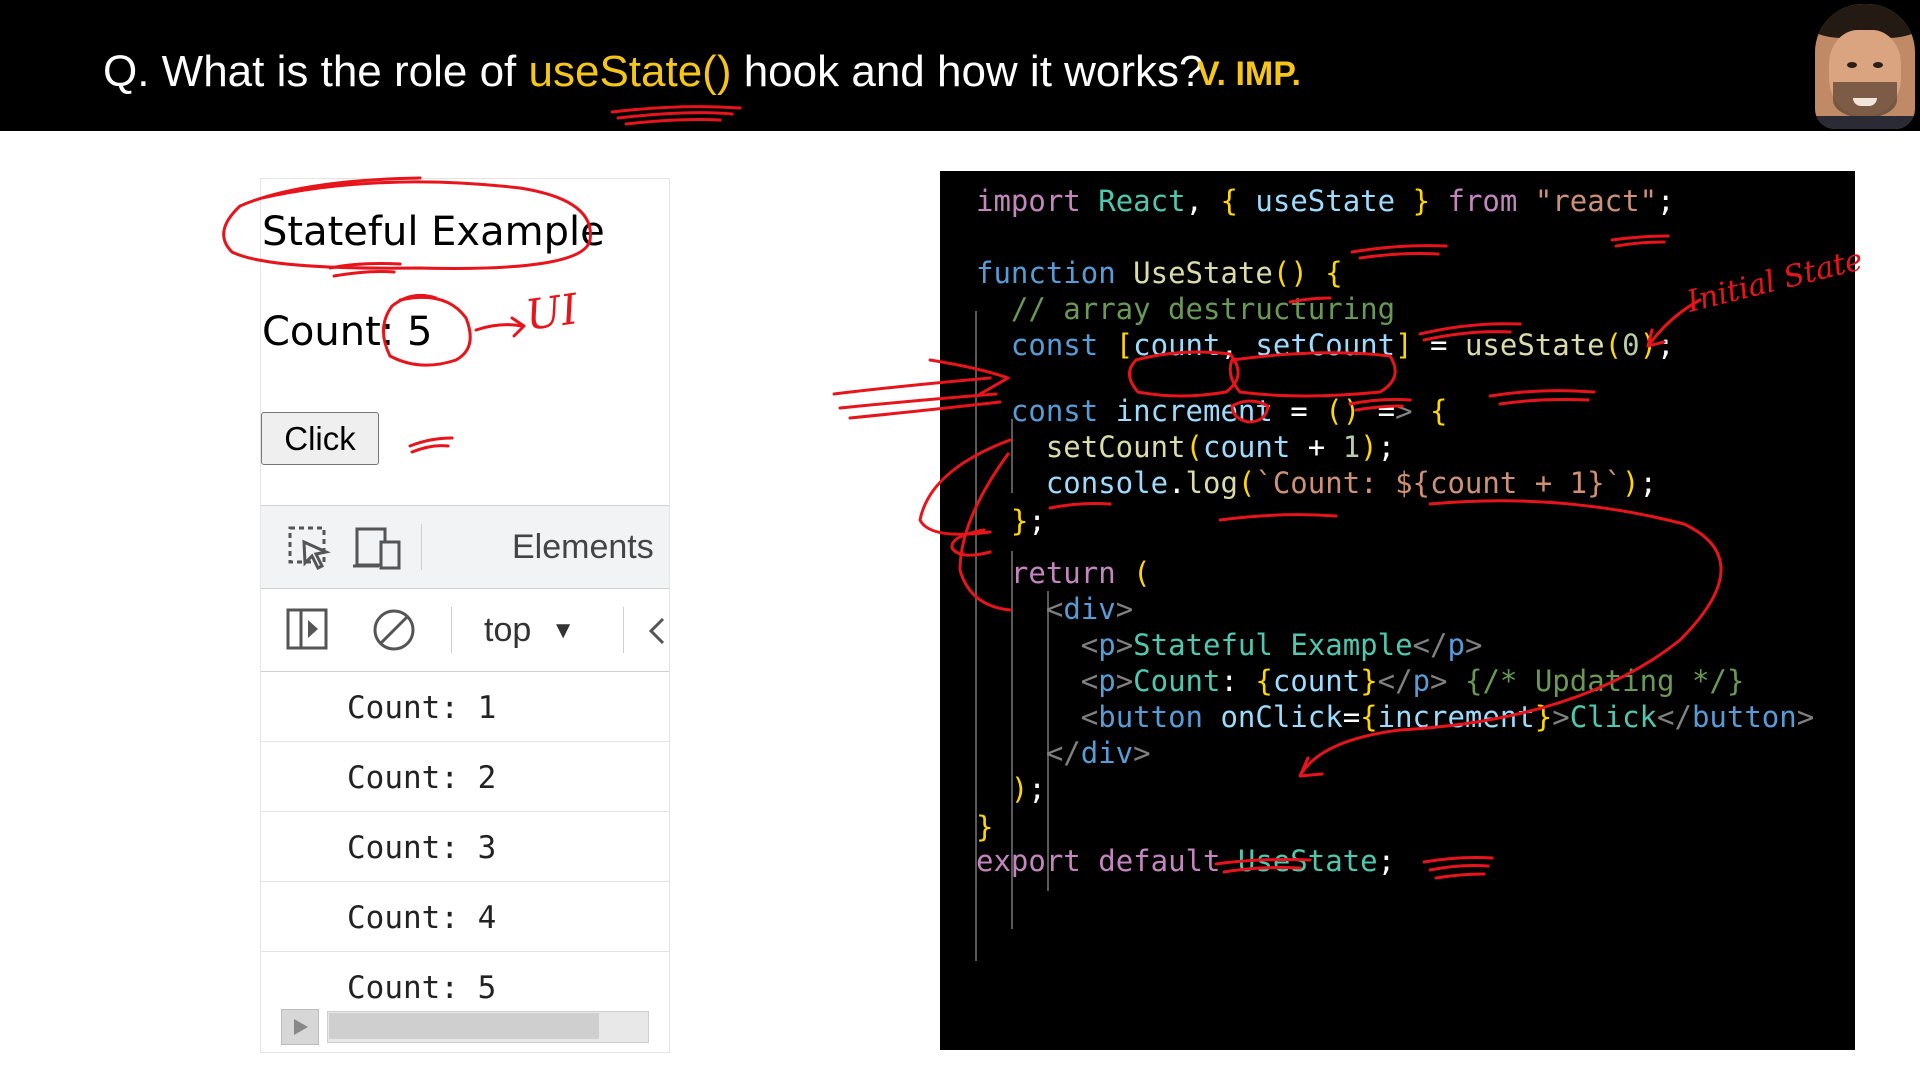 This screenshot has width=1920, height=1080. What do you see at coordinates (1098, 753) in the screenshot?
I see `code-line: </div>` at bounding box center [1098, 753].